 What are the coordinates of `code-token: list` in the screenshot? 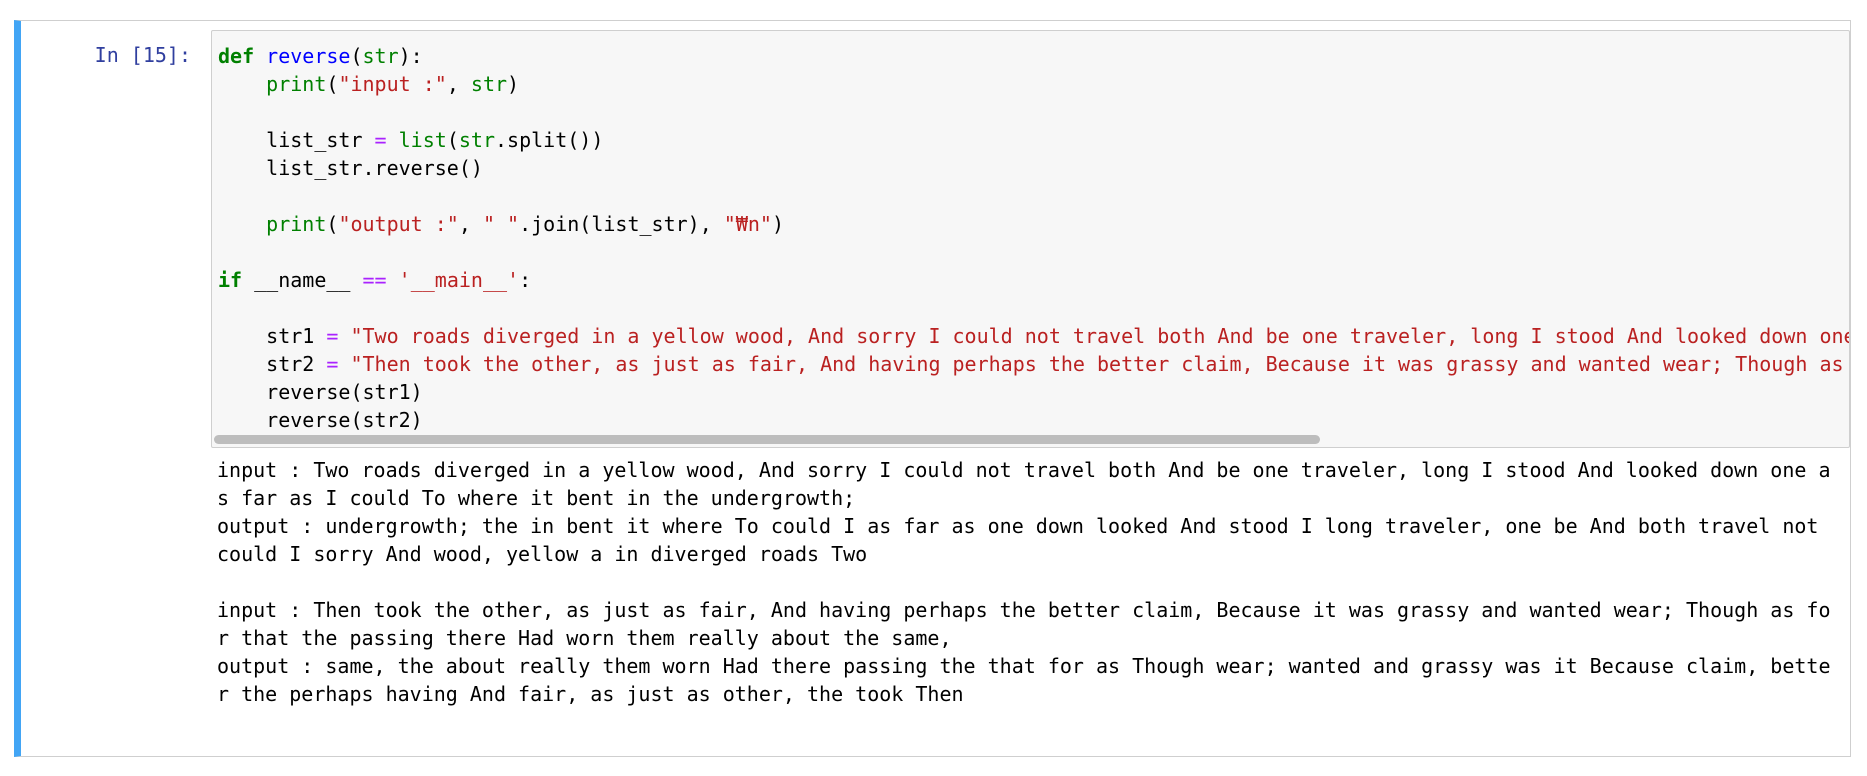 It's located at (422, 140).